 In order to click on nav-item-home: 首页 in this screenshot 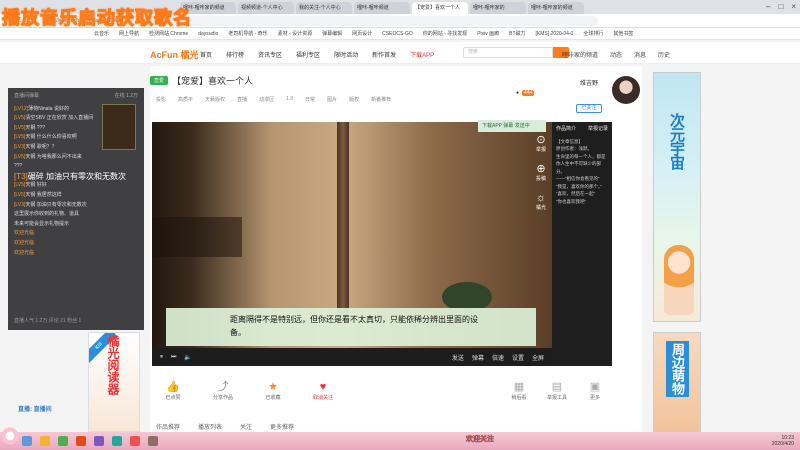, I will do `click(206, 54)`.